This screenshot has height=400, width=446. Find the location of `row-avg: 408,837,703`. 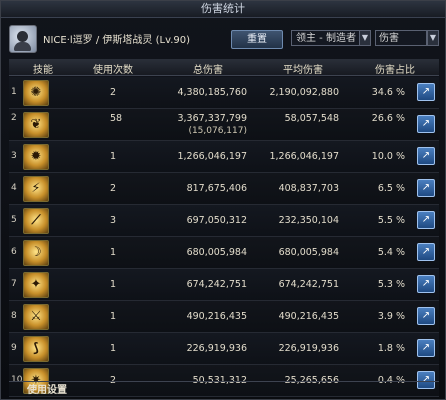

row-avg: 408,837,703 is located at coordinates (308, 188).